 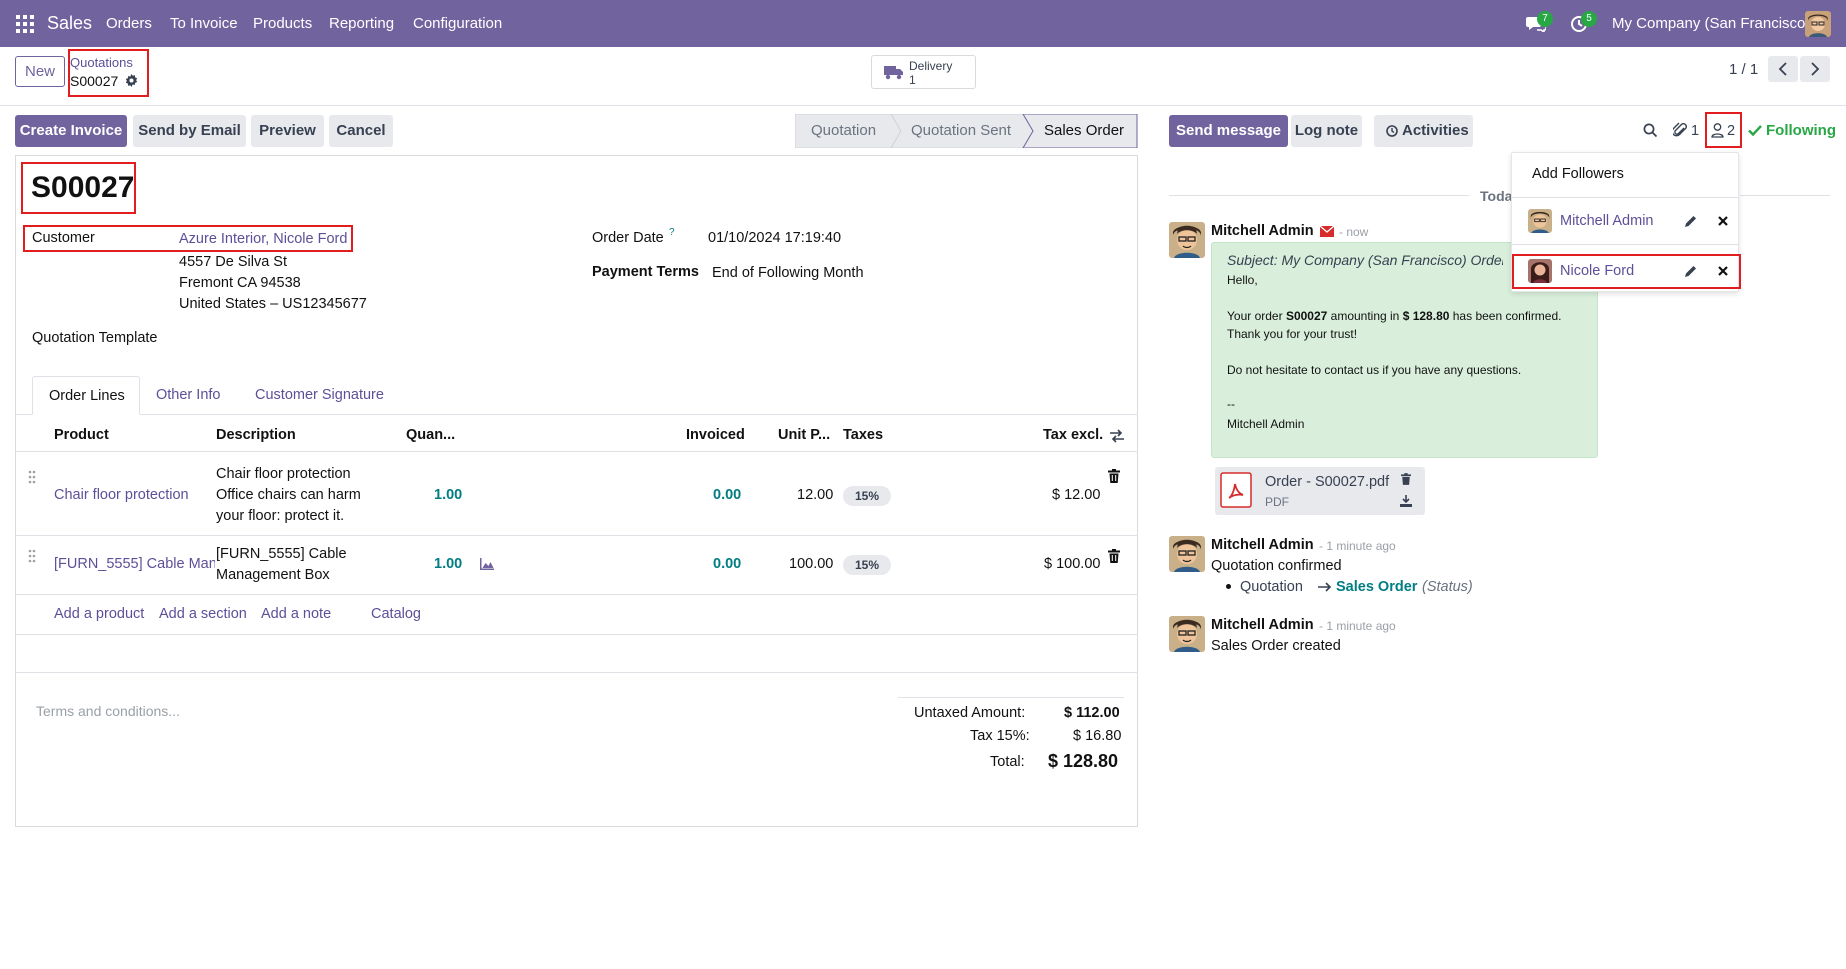 What do you see at coordinates (99, 614) in the screenshot?
I see `add-product-link: Add a product` at bounding box center [99, 614].